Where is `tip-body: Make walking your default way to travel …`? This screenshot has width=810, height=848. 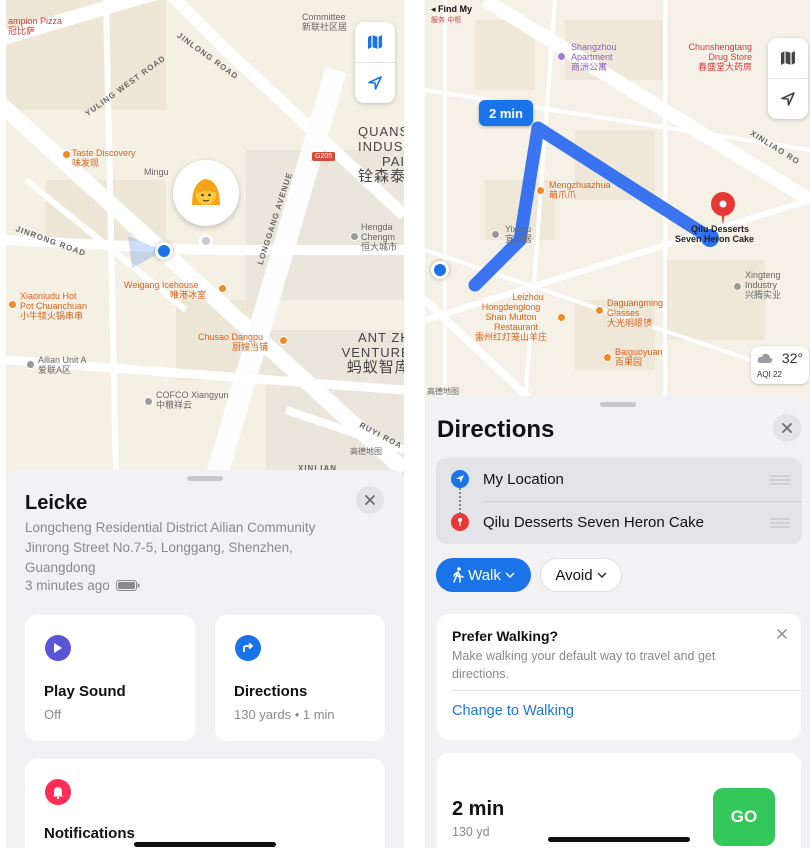 tip-body: Make walking your default way to travel … is located at coordinates (584, 665).